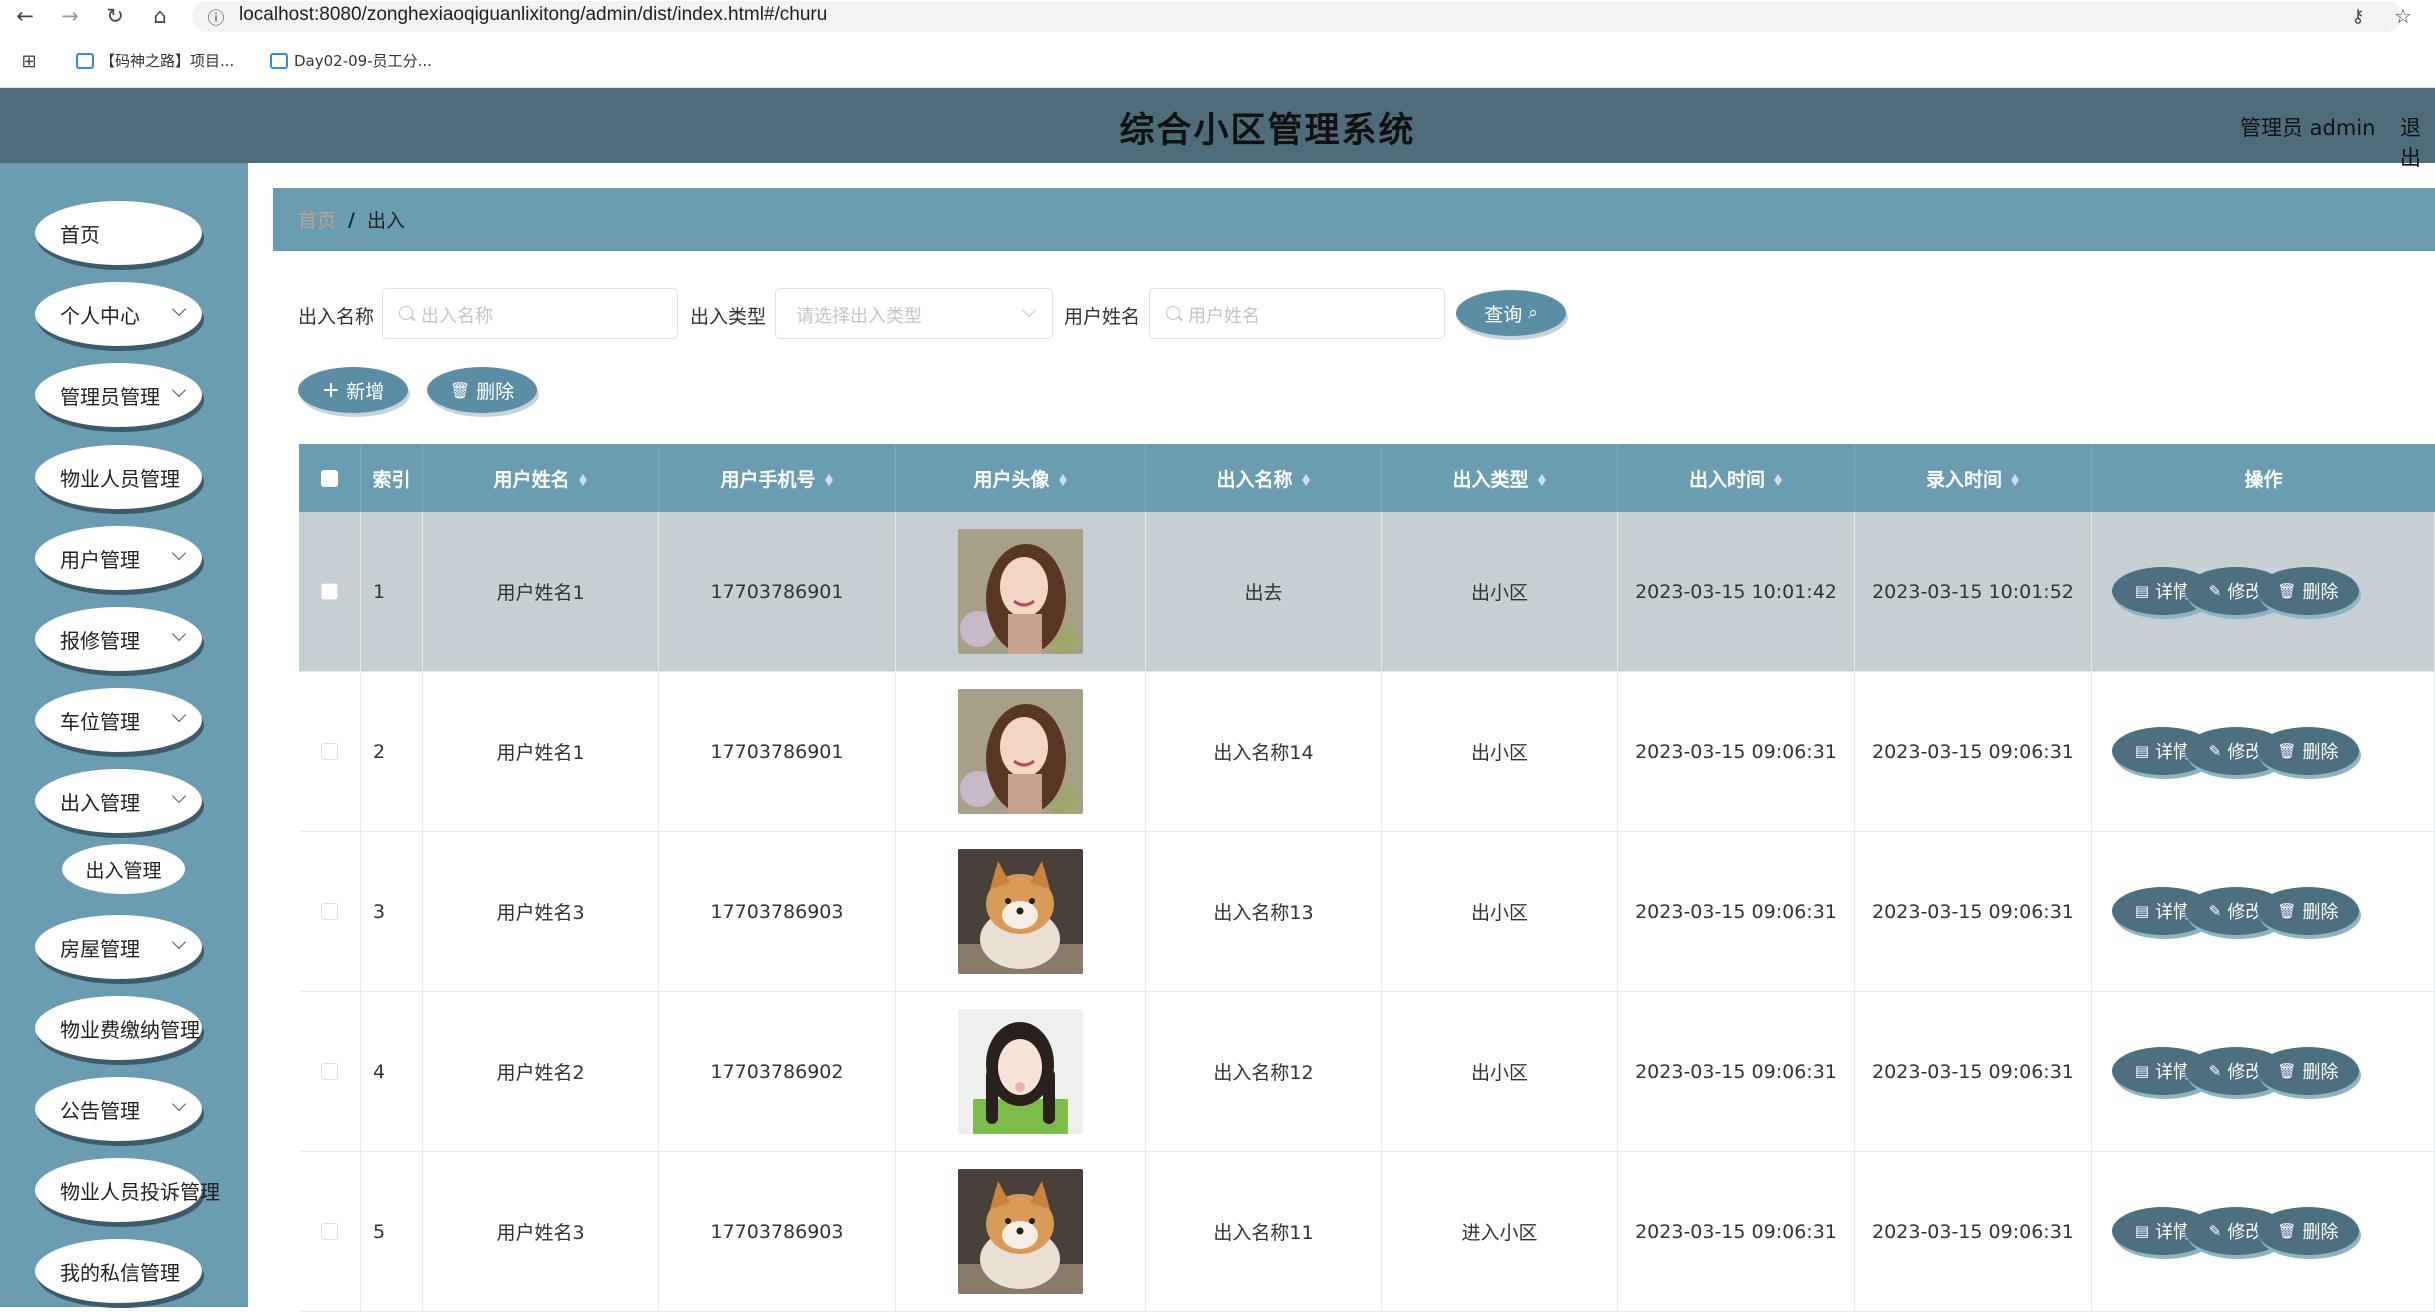 This screenshot has width=2435, height=1312. Describe the element at coordinates (1736, 478) in the screenshot. I see `column-header-churu-time: 出入时间` at that location.